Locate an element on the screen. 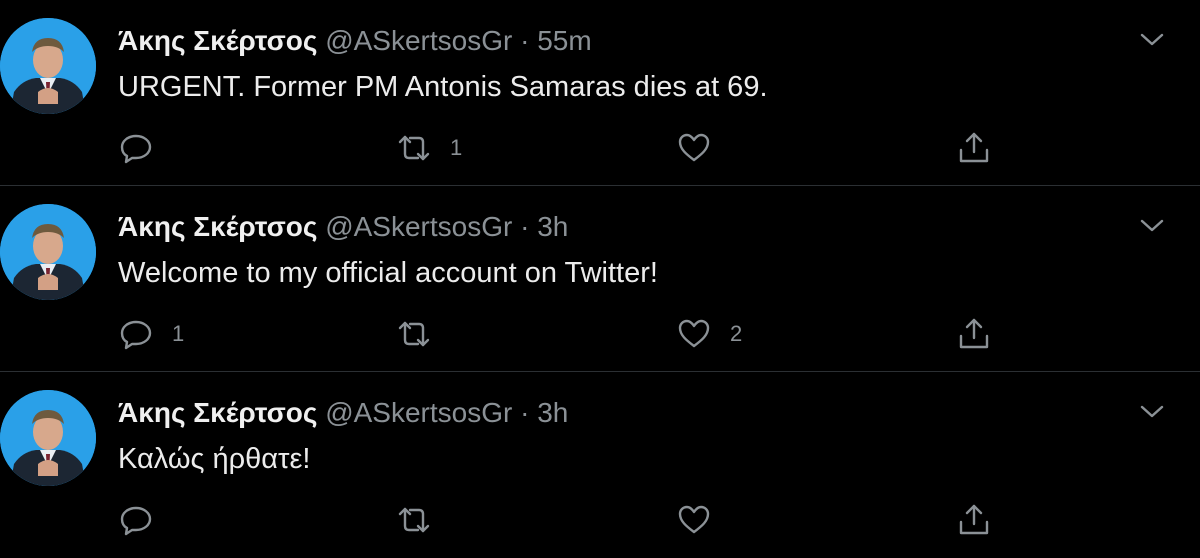 The width and height of the screenshot is (1200, 558). tweet-actions: 1 is located at coordinates (568, 148).